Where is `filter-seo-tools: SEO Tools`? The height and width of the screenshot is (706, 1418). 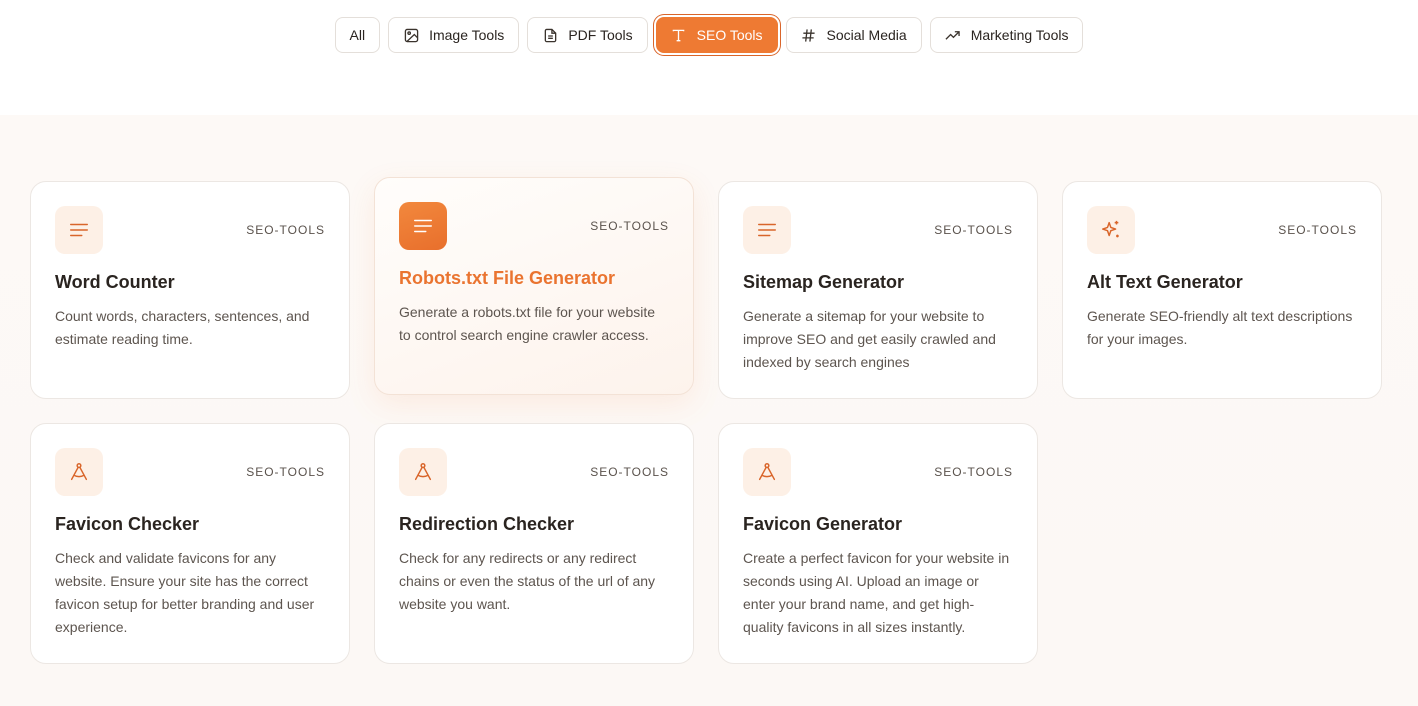 filter-seo-tools: SEO Tools is located at coordinates (716, 35).